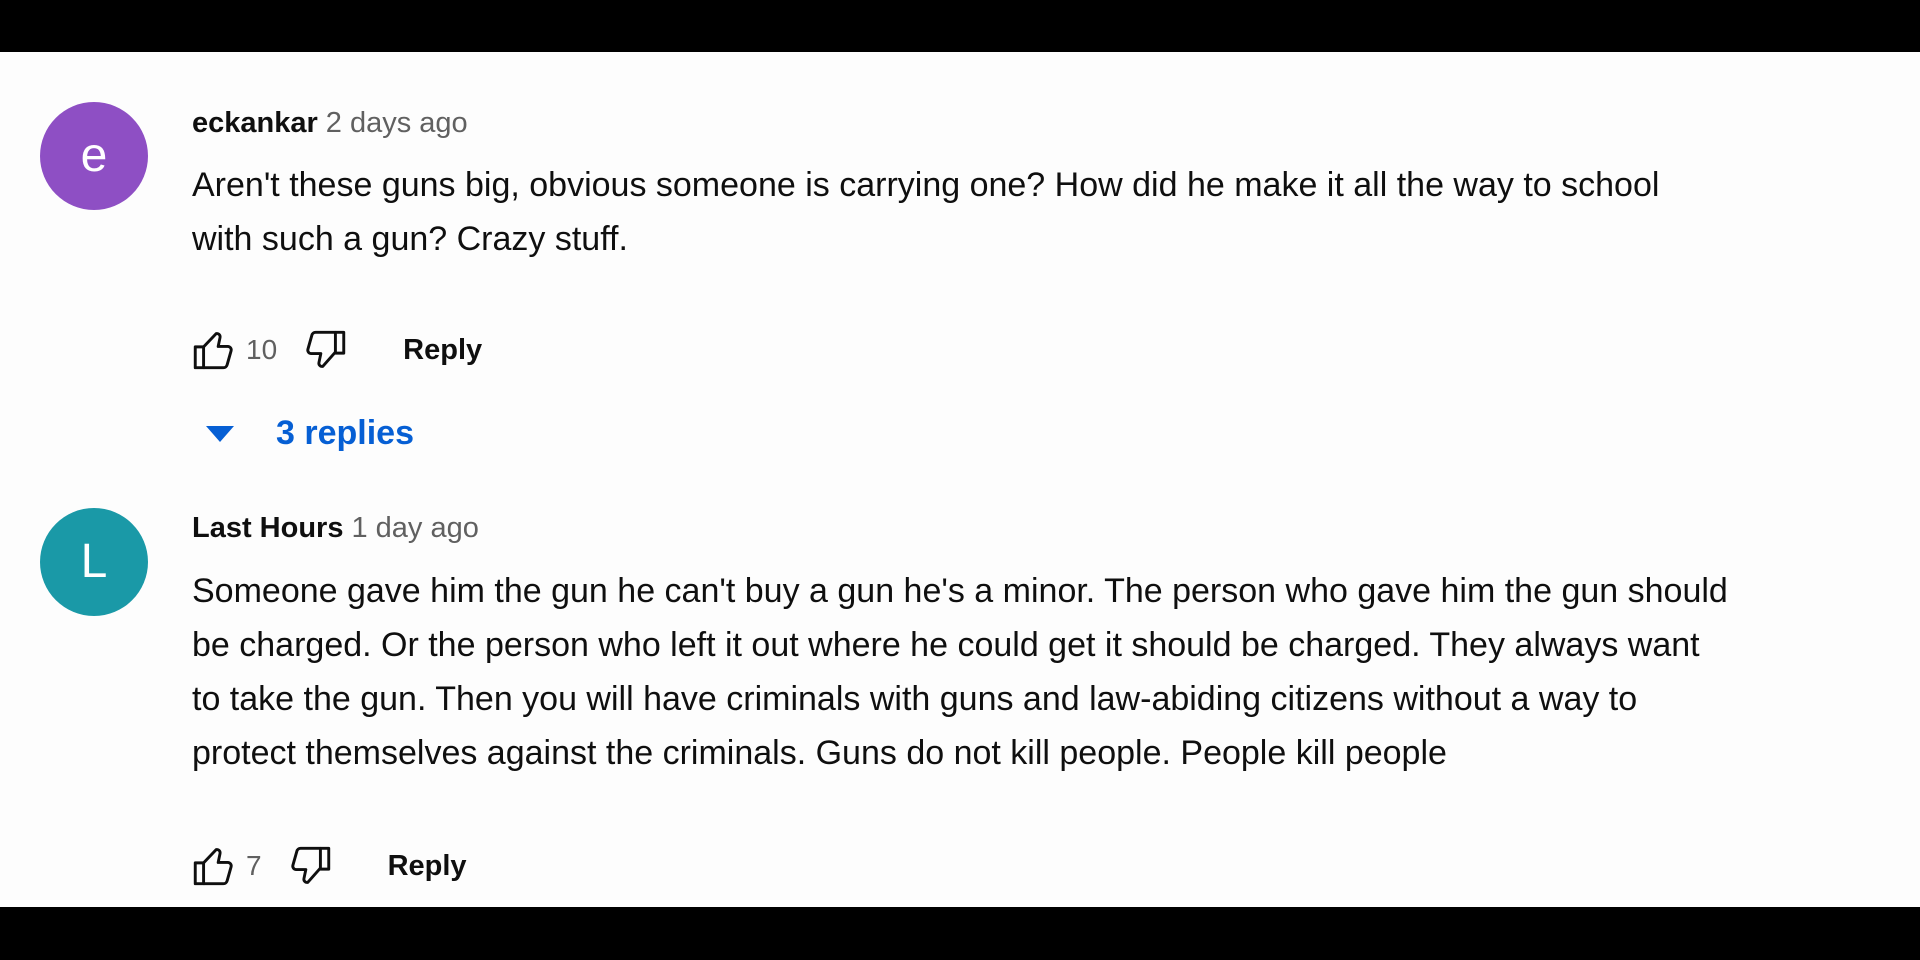  I want to click on comment-actions: 7 Reply, so click(326, 866).